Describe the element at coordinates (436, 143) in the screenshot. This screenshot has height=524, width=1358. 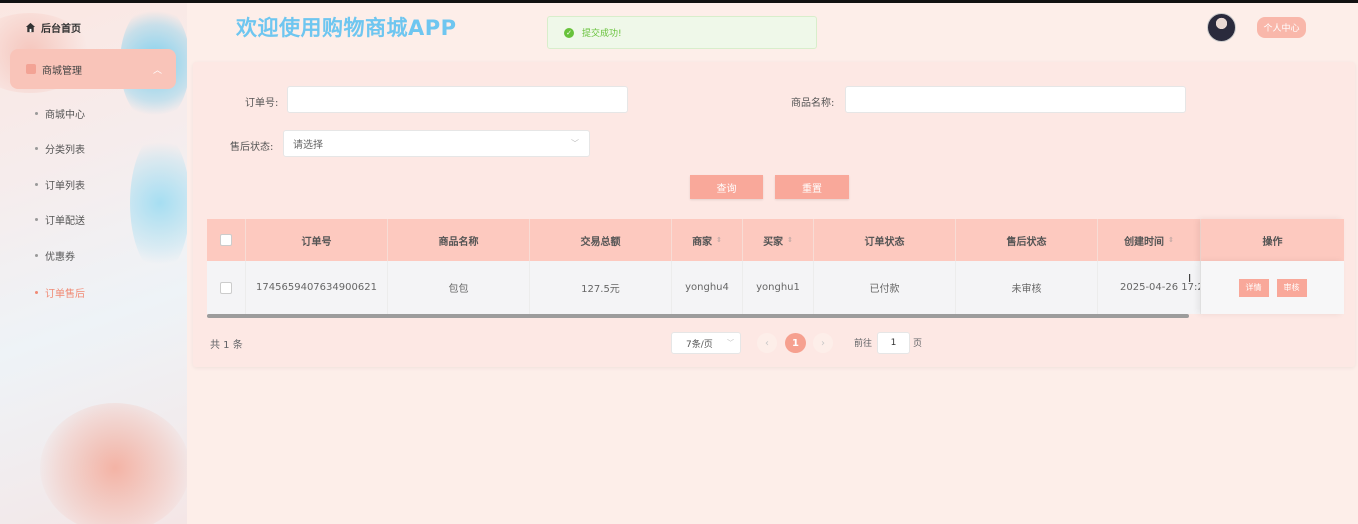
I see `after-sale-status-select: 请选择 ﹀` at that location.